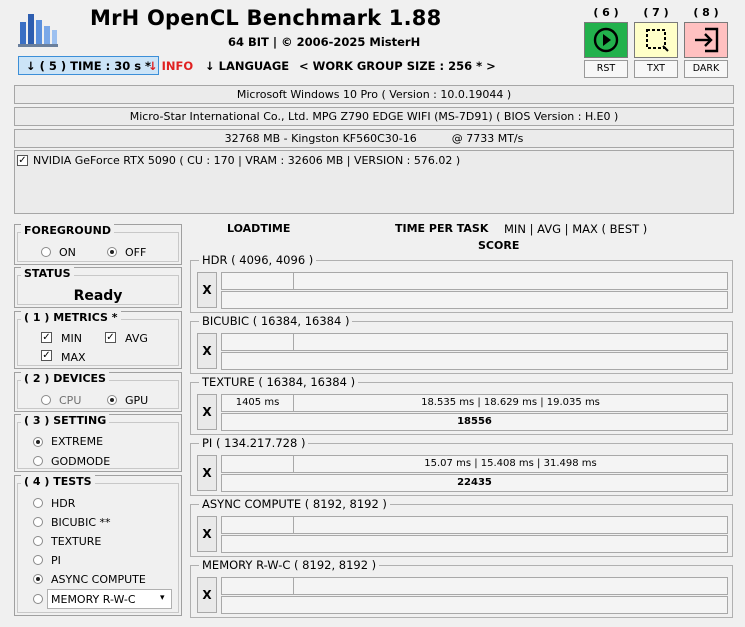 The height and width of the screenshot is (627, 745). What do you see at coordinates (266, 18) in the screenshot?
I see `app-title: MrH OpenCL Benchmark 1.88` at bounding box center [266, 18].